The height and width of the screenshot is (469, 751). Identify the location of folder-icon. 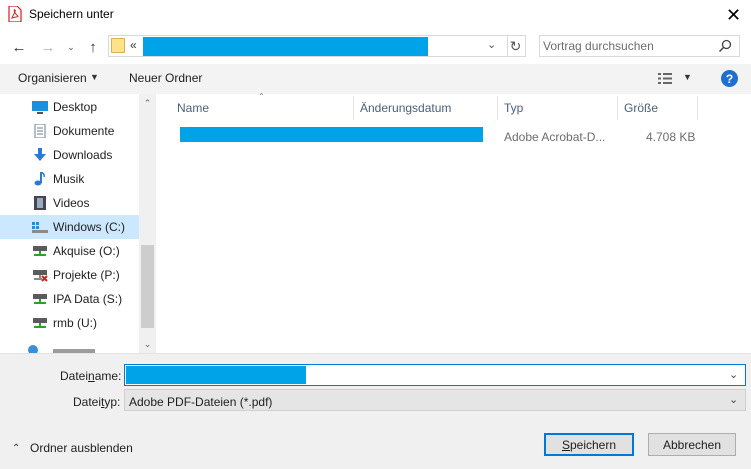
(118, 45).